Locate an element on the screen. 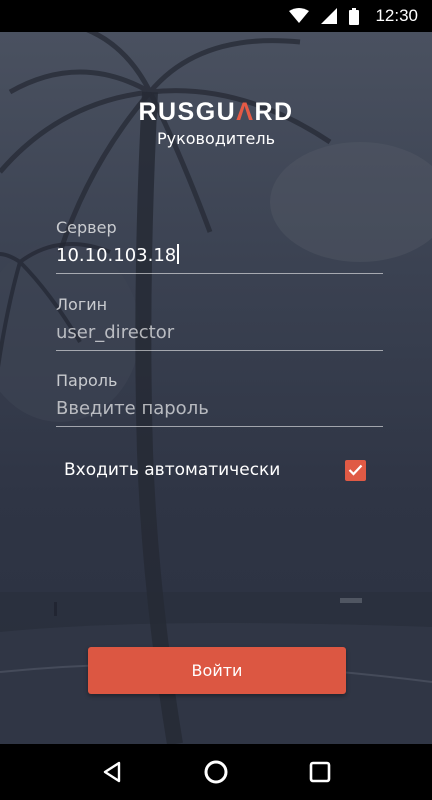 The width and height of the screenshot is (432, 800). login-input: user_director is located at coordinates (219, 333).